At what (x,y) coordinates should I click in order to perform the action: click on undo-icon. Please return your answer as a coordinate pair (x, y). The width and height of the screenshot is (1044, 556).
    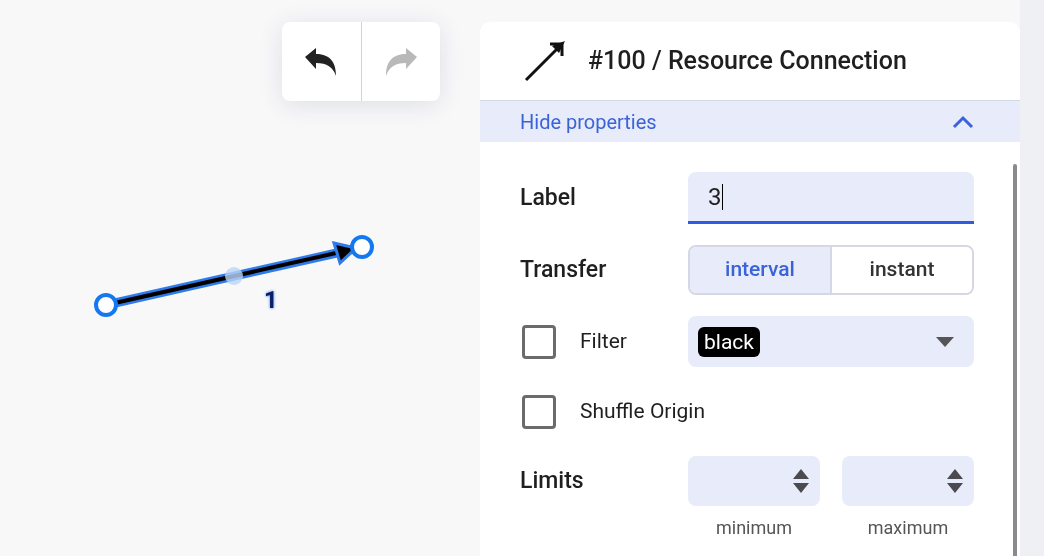
    Looking at the image, I should click on (321, 61).